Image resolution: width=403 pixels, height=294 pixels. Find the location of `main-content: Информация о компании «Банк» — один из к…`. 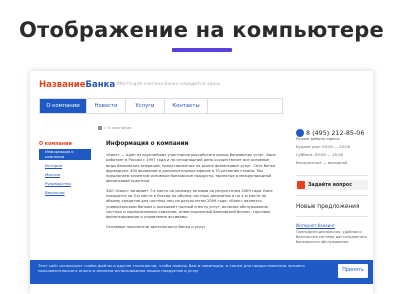

main-content: Информация о компании «Банк» — один из к… is located at coordinates (192, 187).